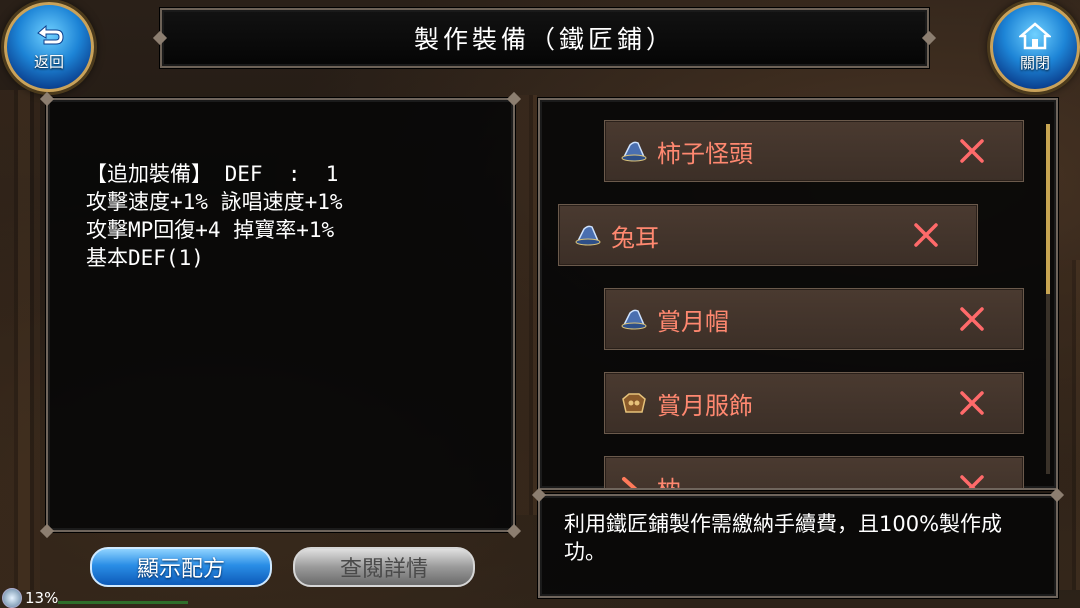 This screenshot has width=1080, height=608. I want to click on back-button: 返回, so click(49, 47).